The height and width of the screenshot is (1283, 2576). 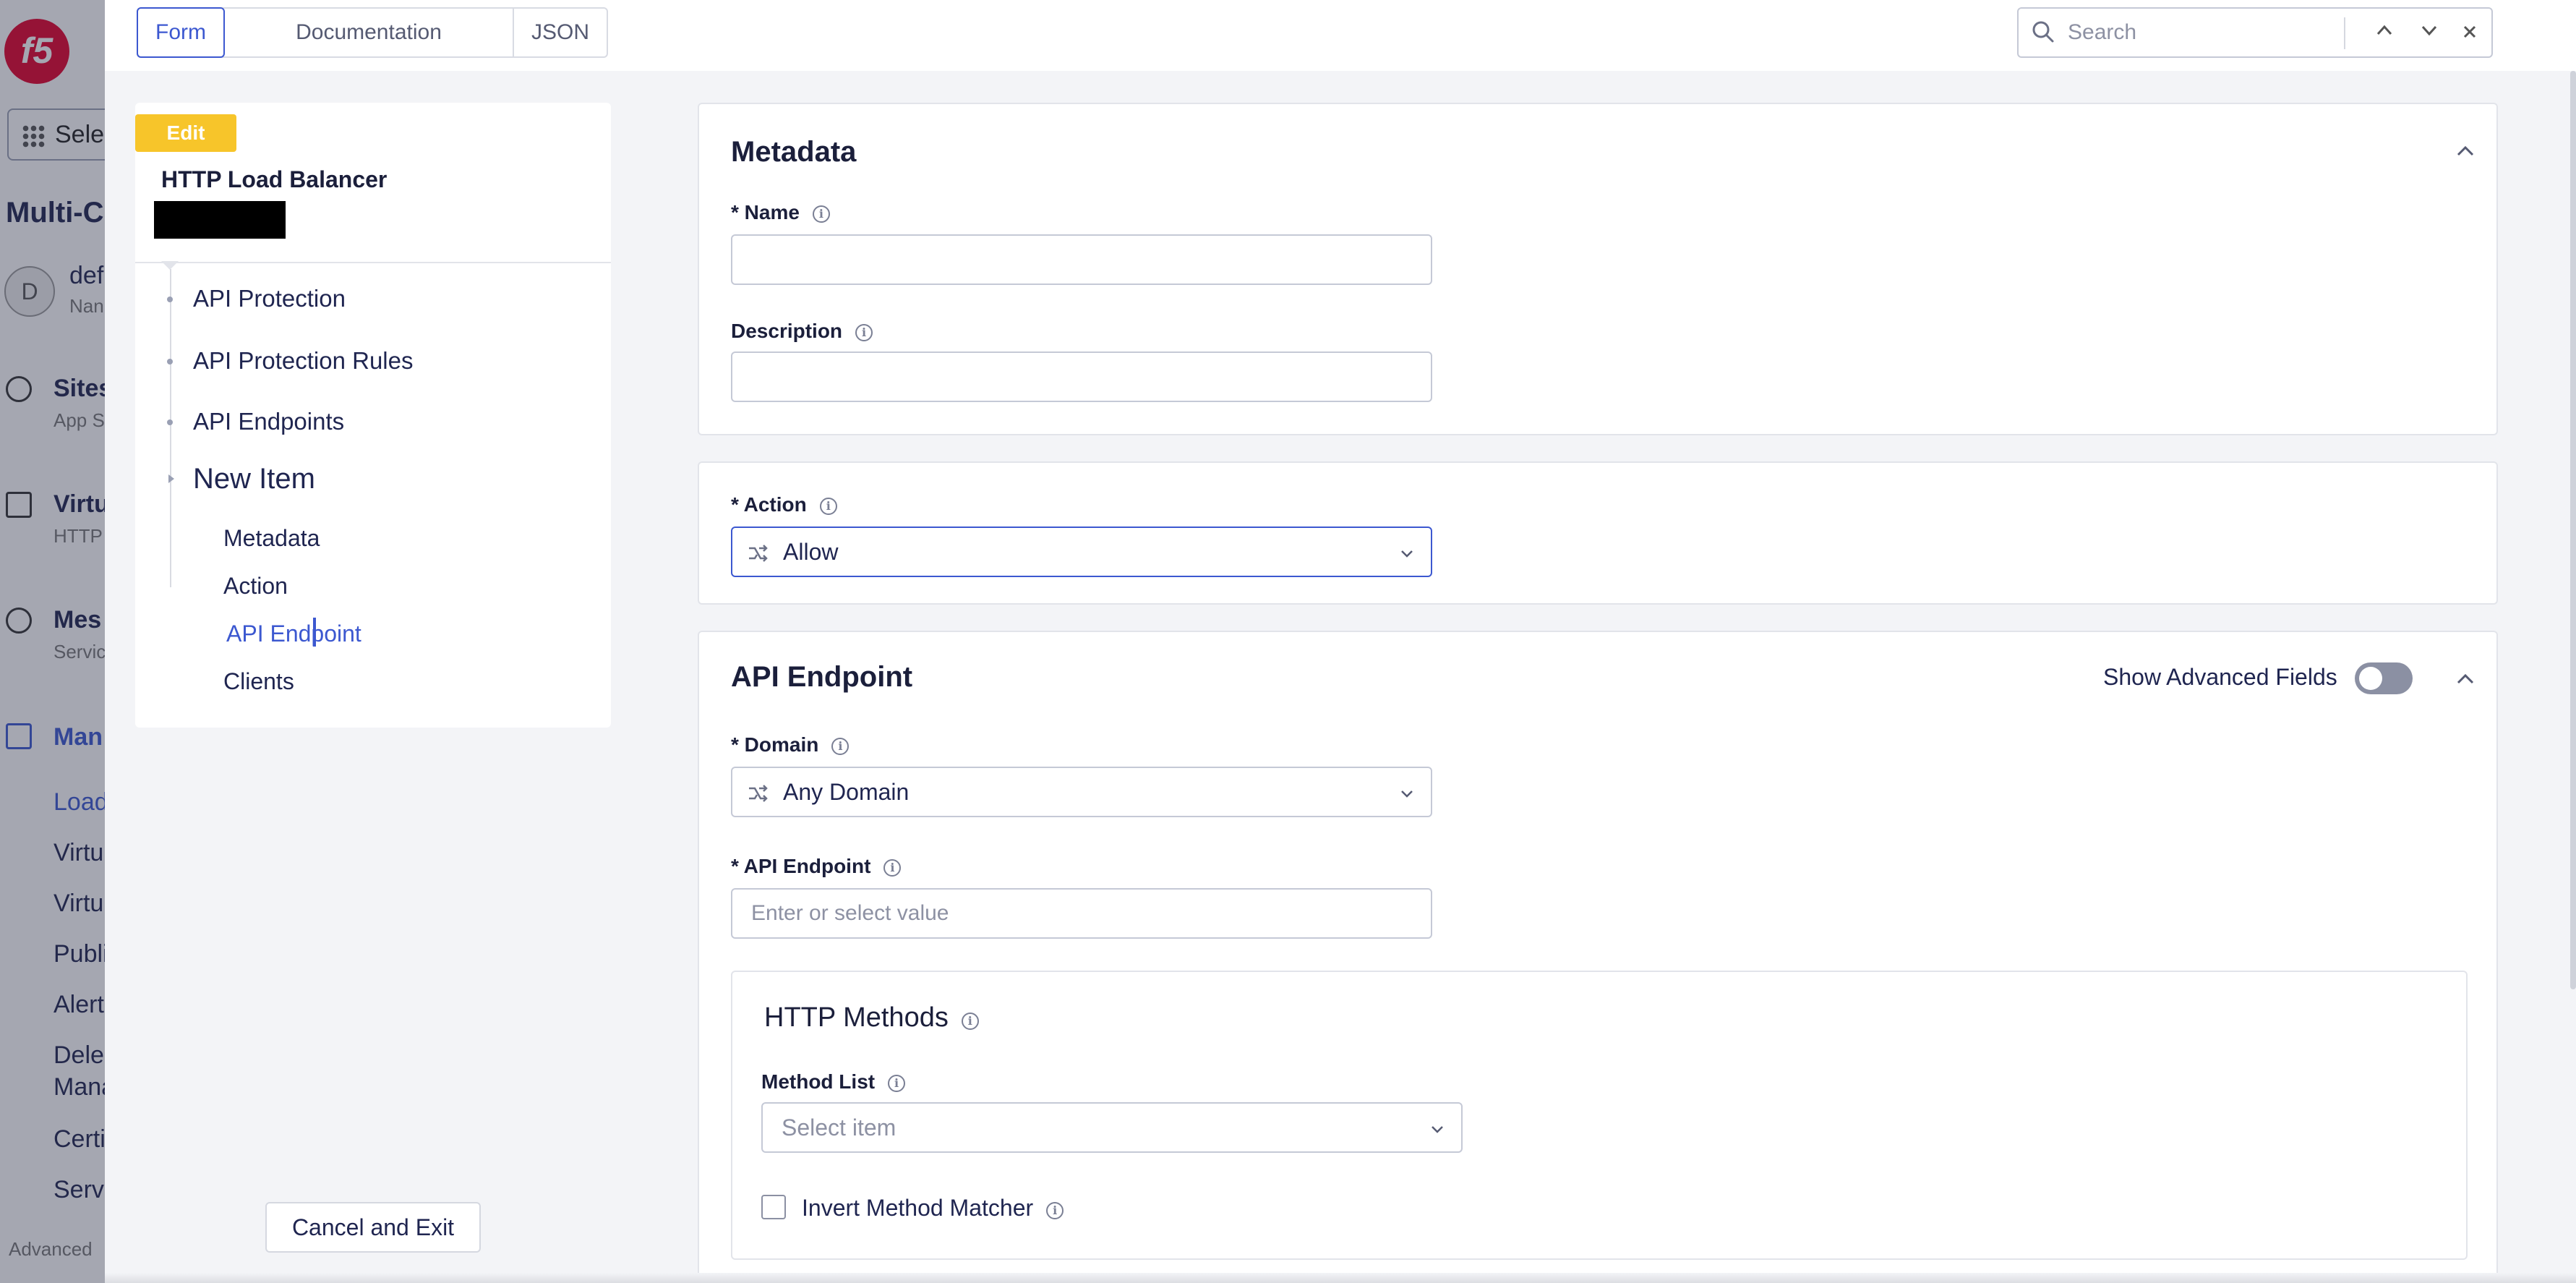 I want to click on sub-nav-publi: Publi, so click(x=79, y=954).